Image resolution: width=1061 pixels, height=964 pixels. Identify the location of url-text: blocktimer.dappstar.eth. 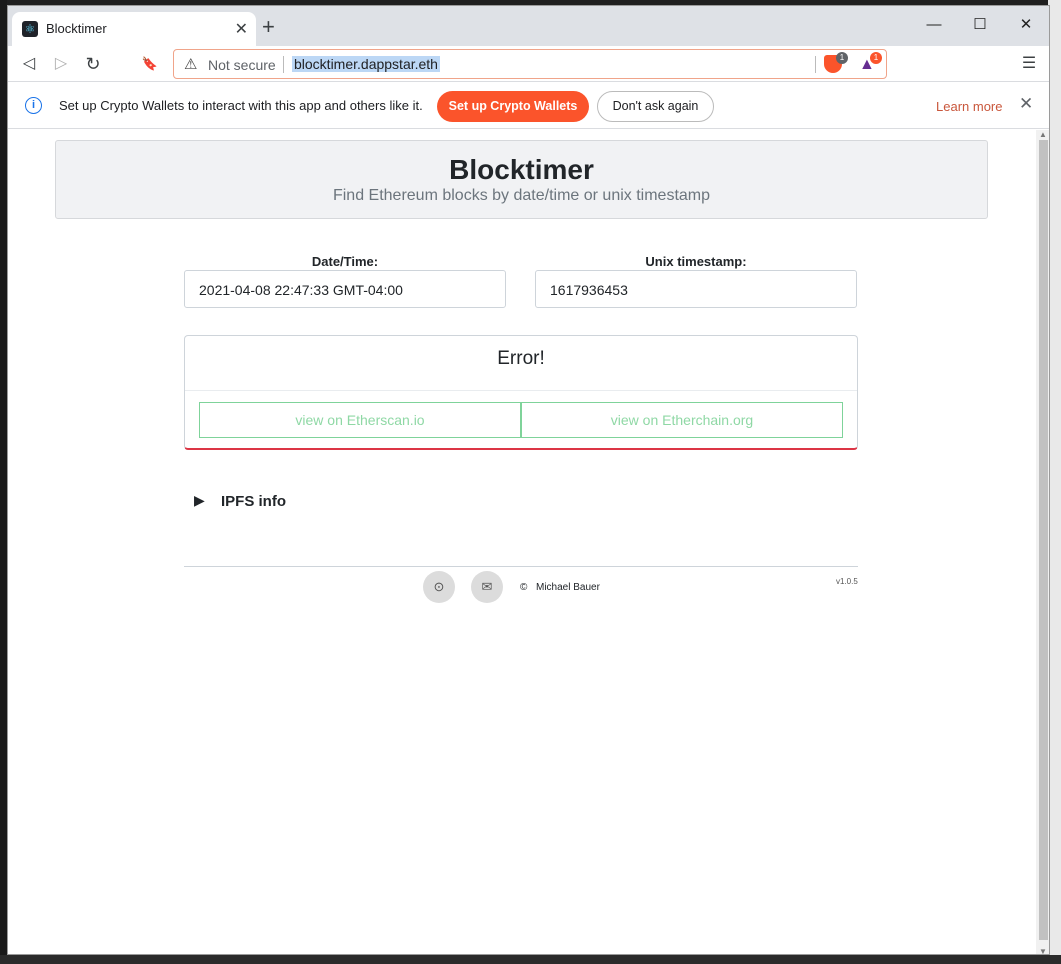
(366, 64).